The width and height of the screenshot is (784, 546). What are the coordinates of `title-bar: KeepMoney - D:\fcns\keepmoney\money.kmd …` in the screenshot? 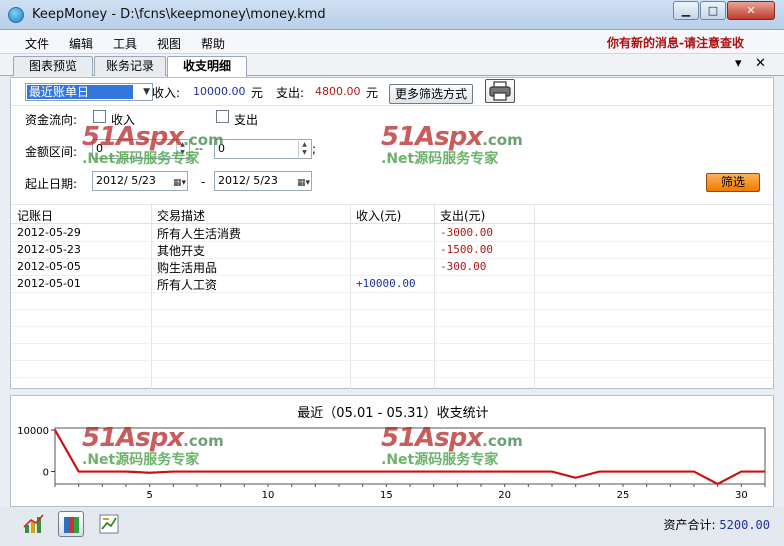 It's located at (392, 15).